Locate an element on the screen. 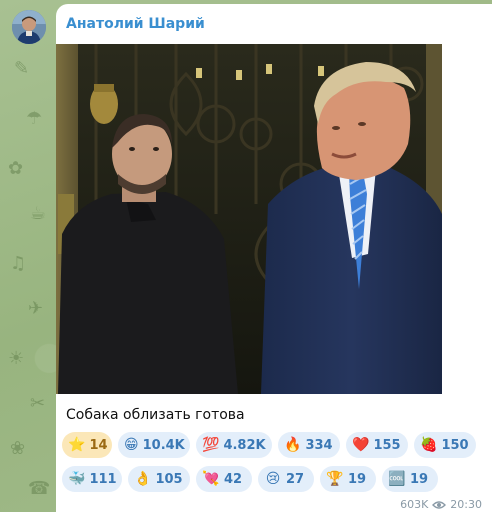 This screenshot has height=512, width=492. reaction-hundred: 💯 4.82K is located at coordinates (234, 445).